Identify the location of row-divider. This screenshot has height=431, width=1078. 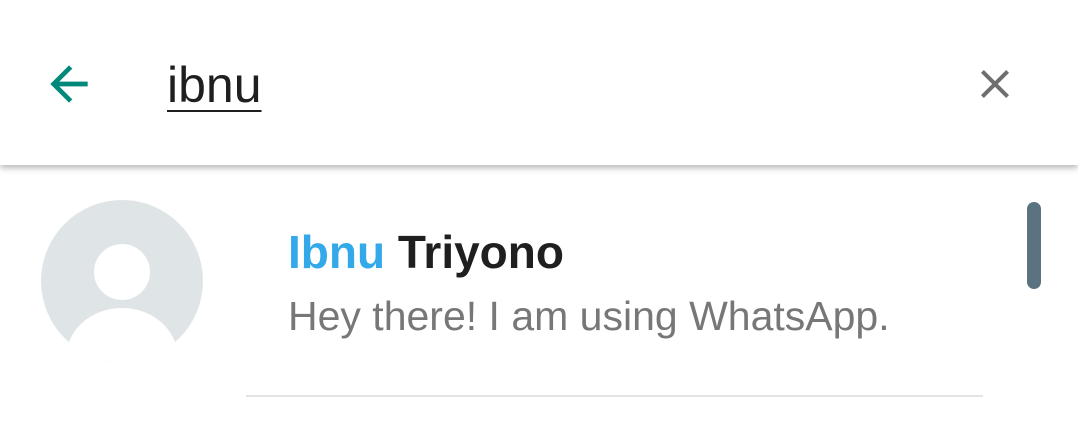
(614, 396).